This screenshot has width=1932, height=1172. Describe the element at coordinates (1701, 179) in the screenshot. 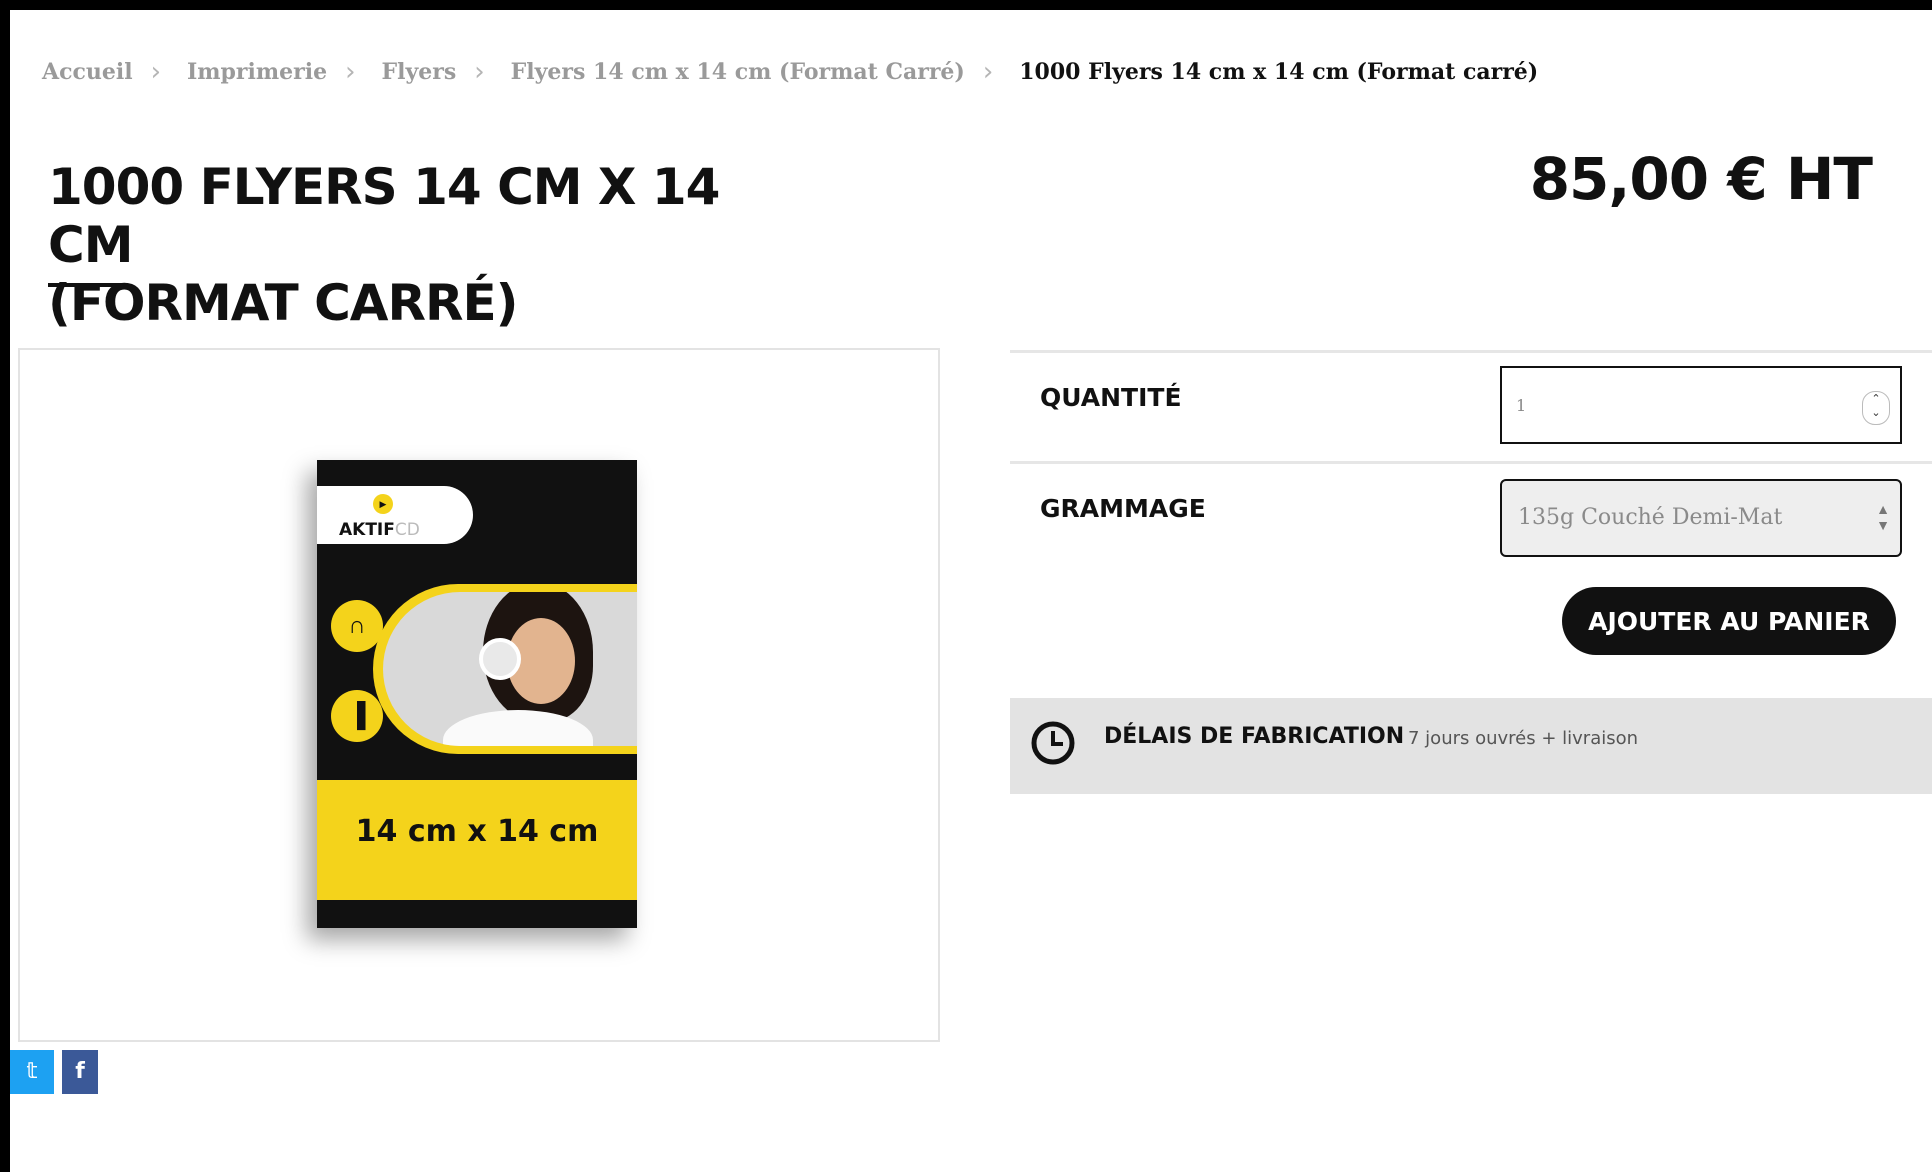

I see `product-price: 85,00 € HT` at that location.